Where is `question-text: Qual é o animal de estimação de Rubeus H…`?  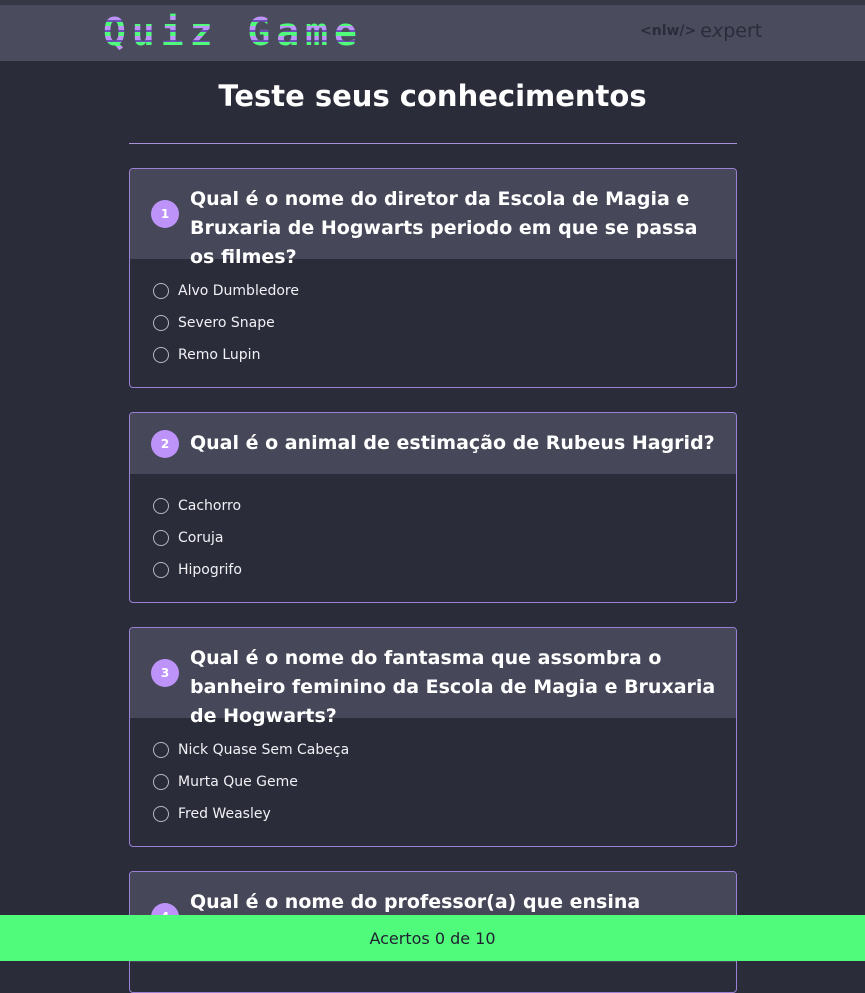
question-text: Qual é o animal de estimação de Rubeus H… is located at coordinates (452, 443).